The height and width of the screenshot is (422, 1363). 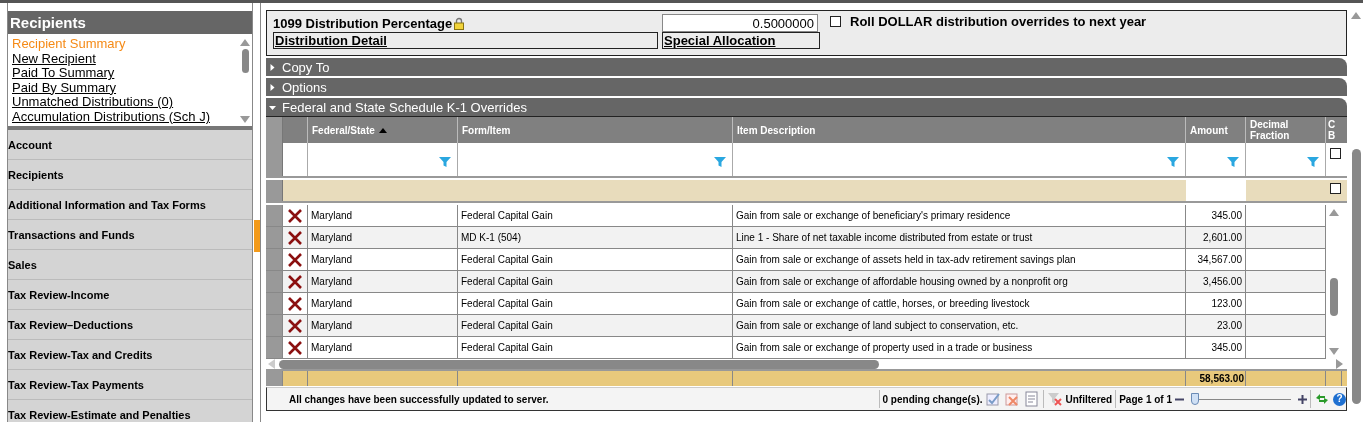 What do you see at coordinates (64, 87) in the screenshot?
I see `recipient-link: Paid By Summary` at bounding box center [64, 87].